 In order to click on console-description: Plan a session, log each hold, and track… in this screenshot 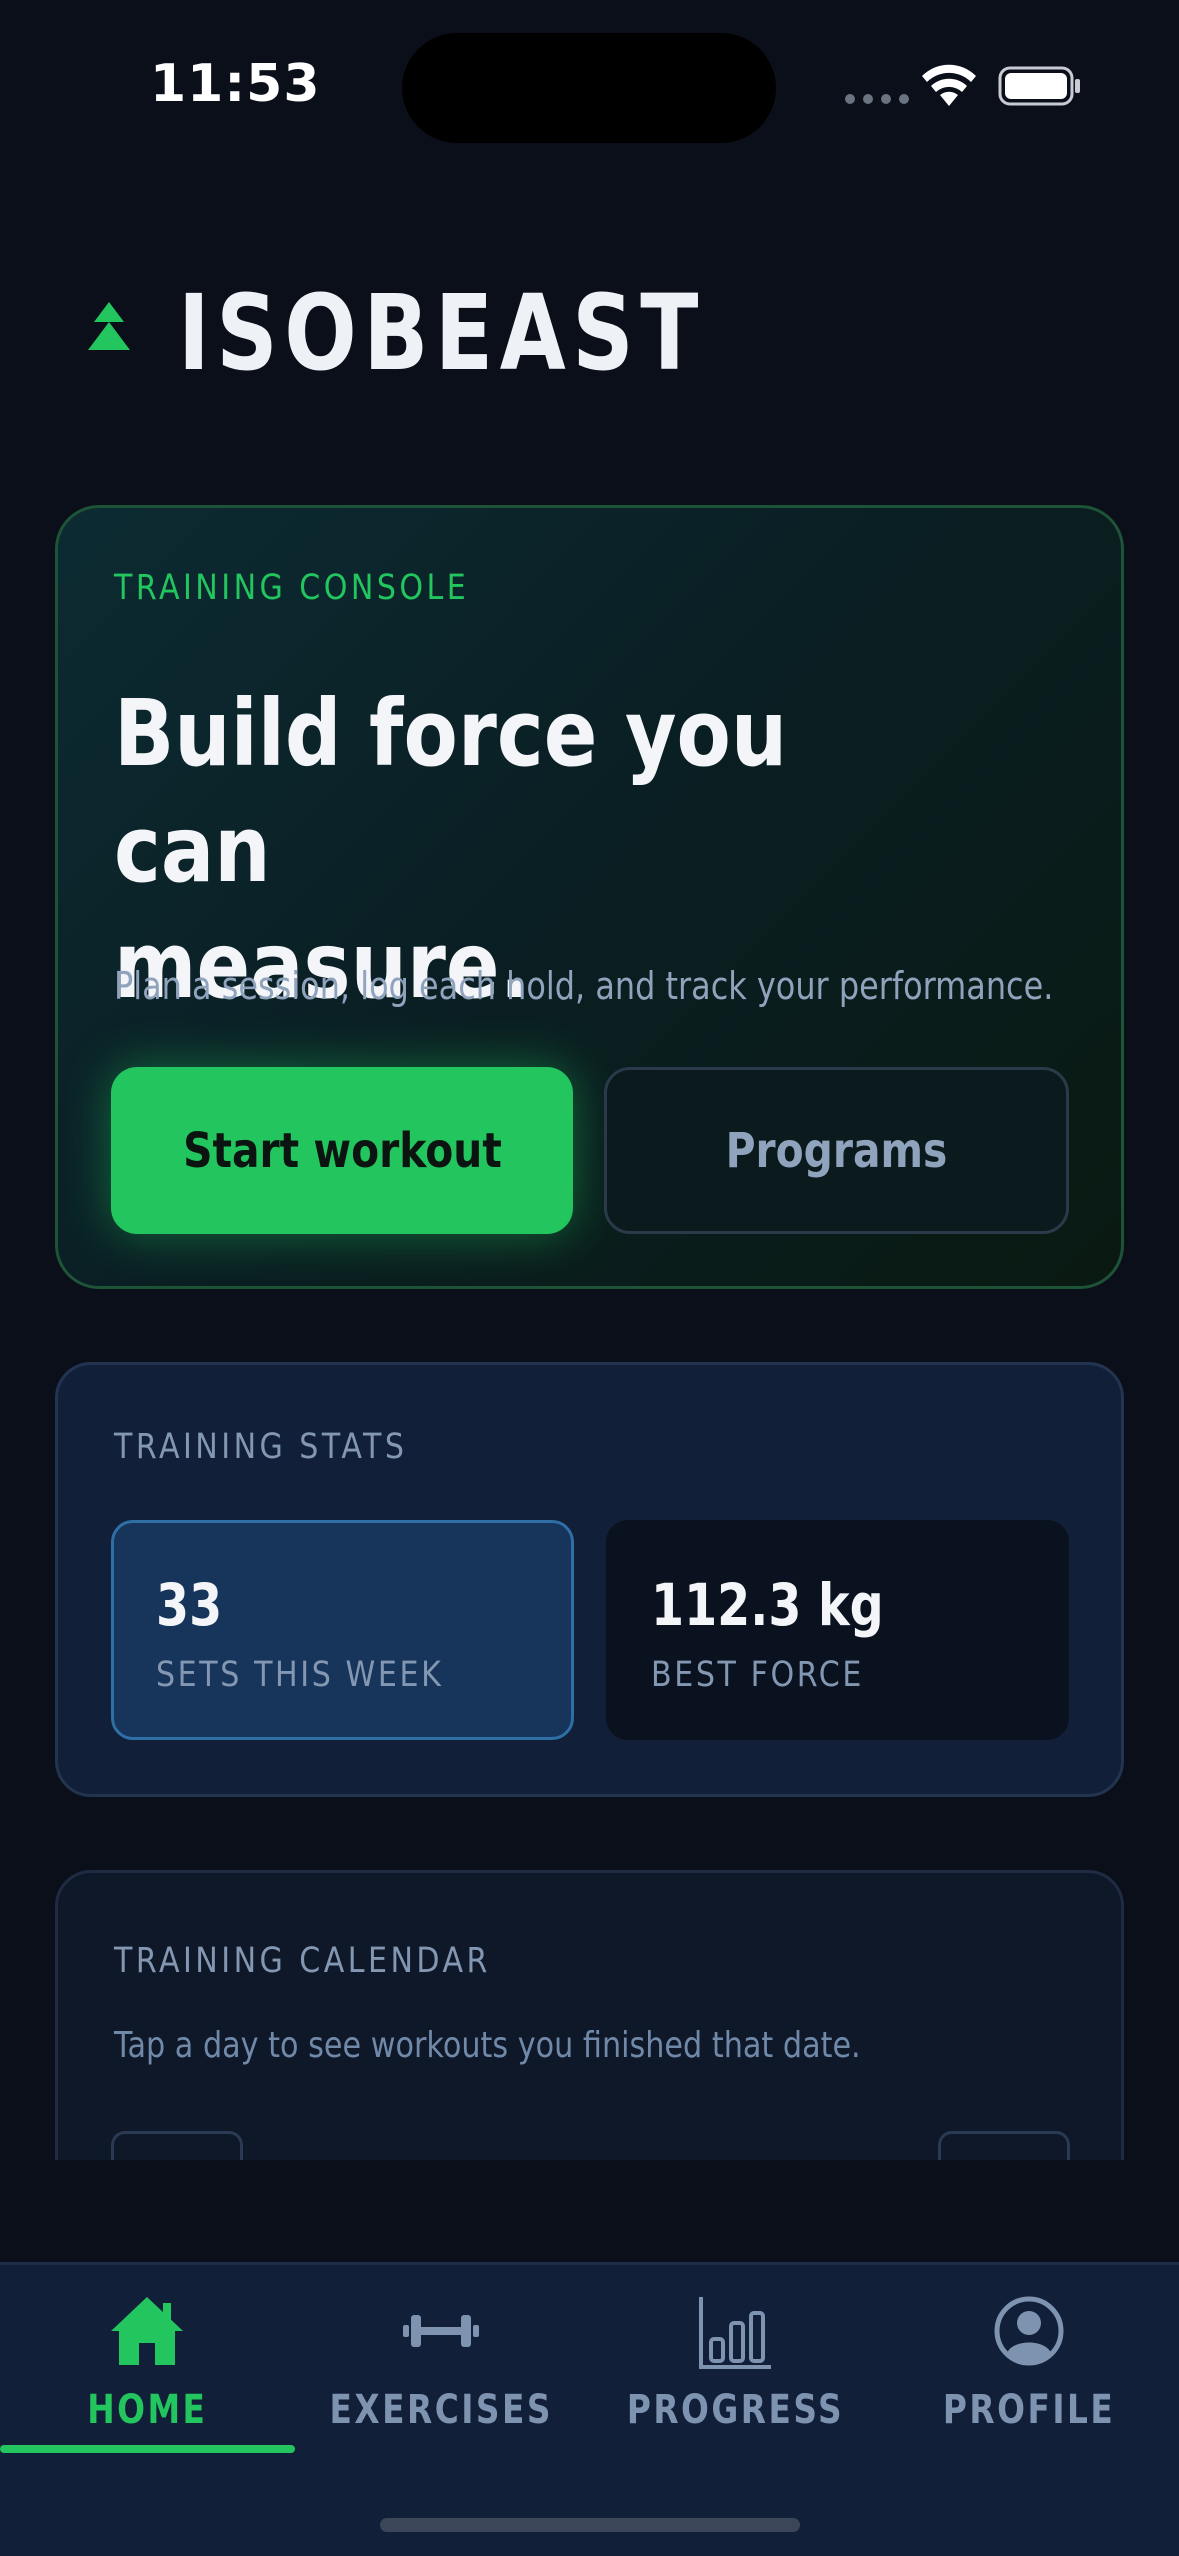, I will do `click(584, 986)`.